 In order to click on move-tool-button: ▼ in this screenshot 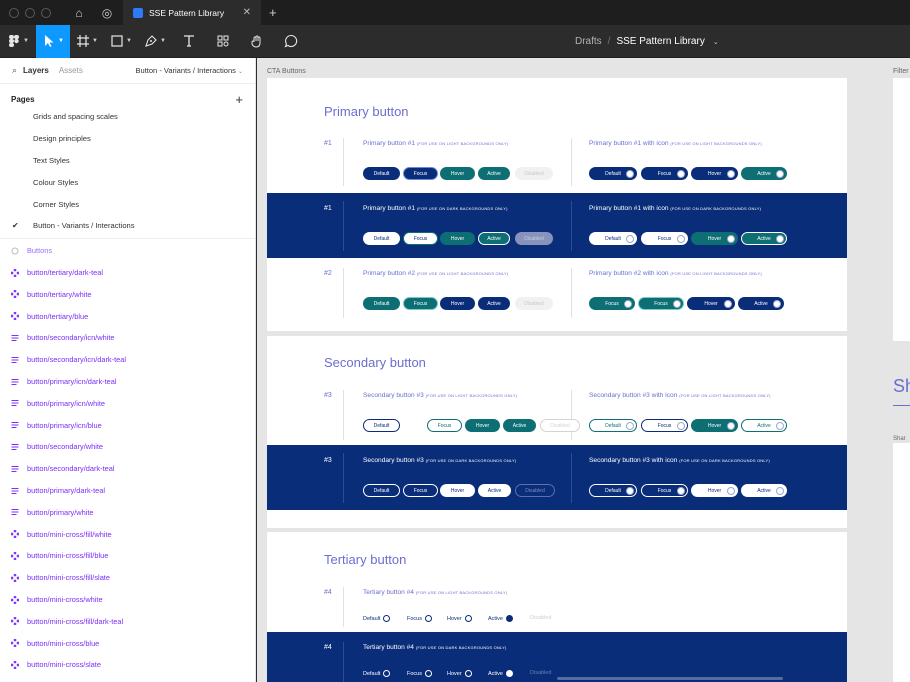, I will do `click(53, 41)`.